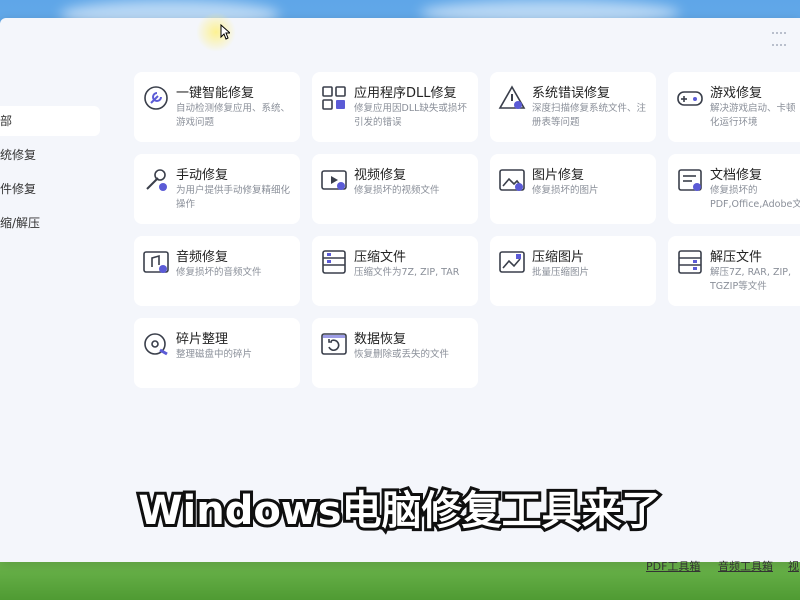 Image resolution: width=800 pixels, height=600 pixels. I want to click on warning-icon, so click(512, 97).